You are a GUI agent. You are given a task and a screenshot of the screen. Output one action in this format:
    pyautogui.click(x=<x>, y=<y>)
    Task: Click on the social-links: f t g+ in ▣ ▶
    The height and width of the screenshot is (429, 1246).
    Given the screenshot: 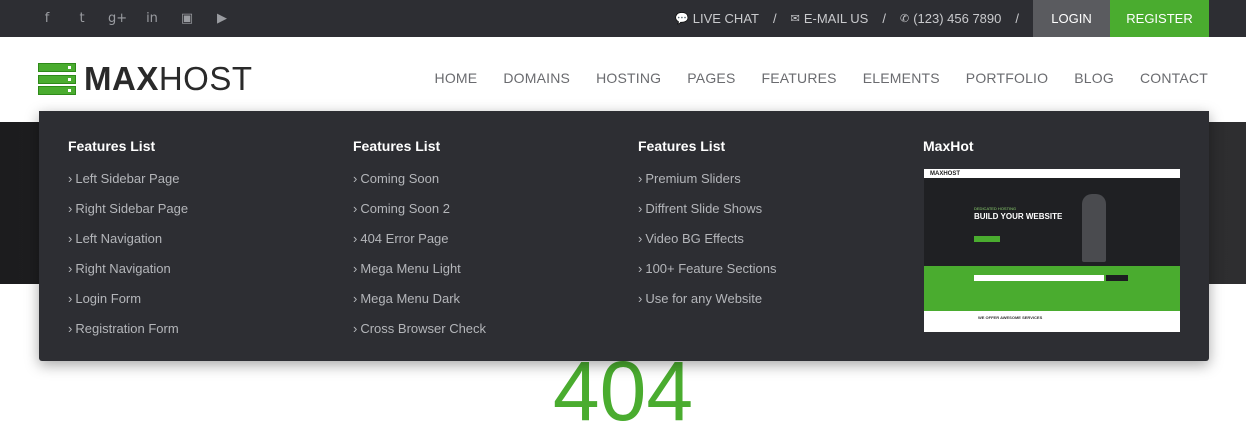 What is the action you would take?
    pyautogui.click(x=143, y=18)
    